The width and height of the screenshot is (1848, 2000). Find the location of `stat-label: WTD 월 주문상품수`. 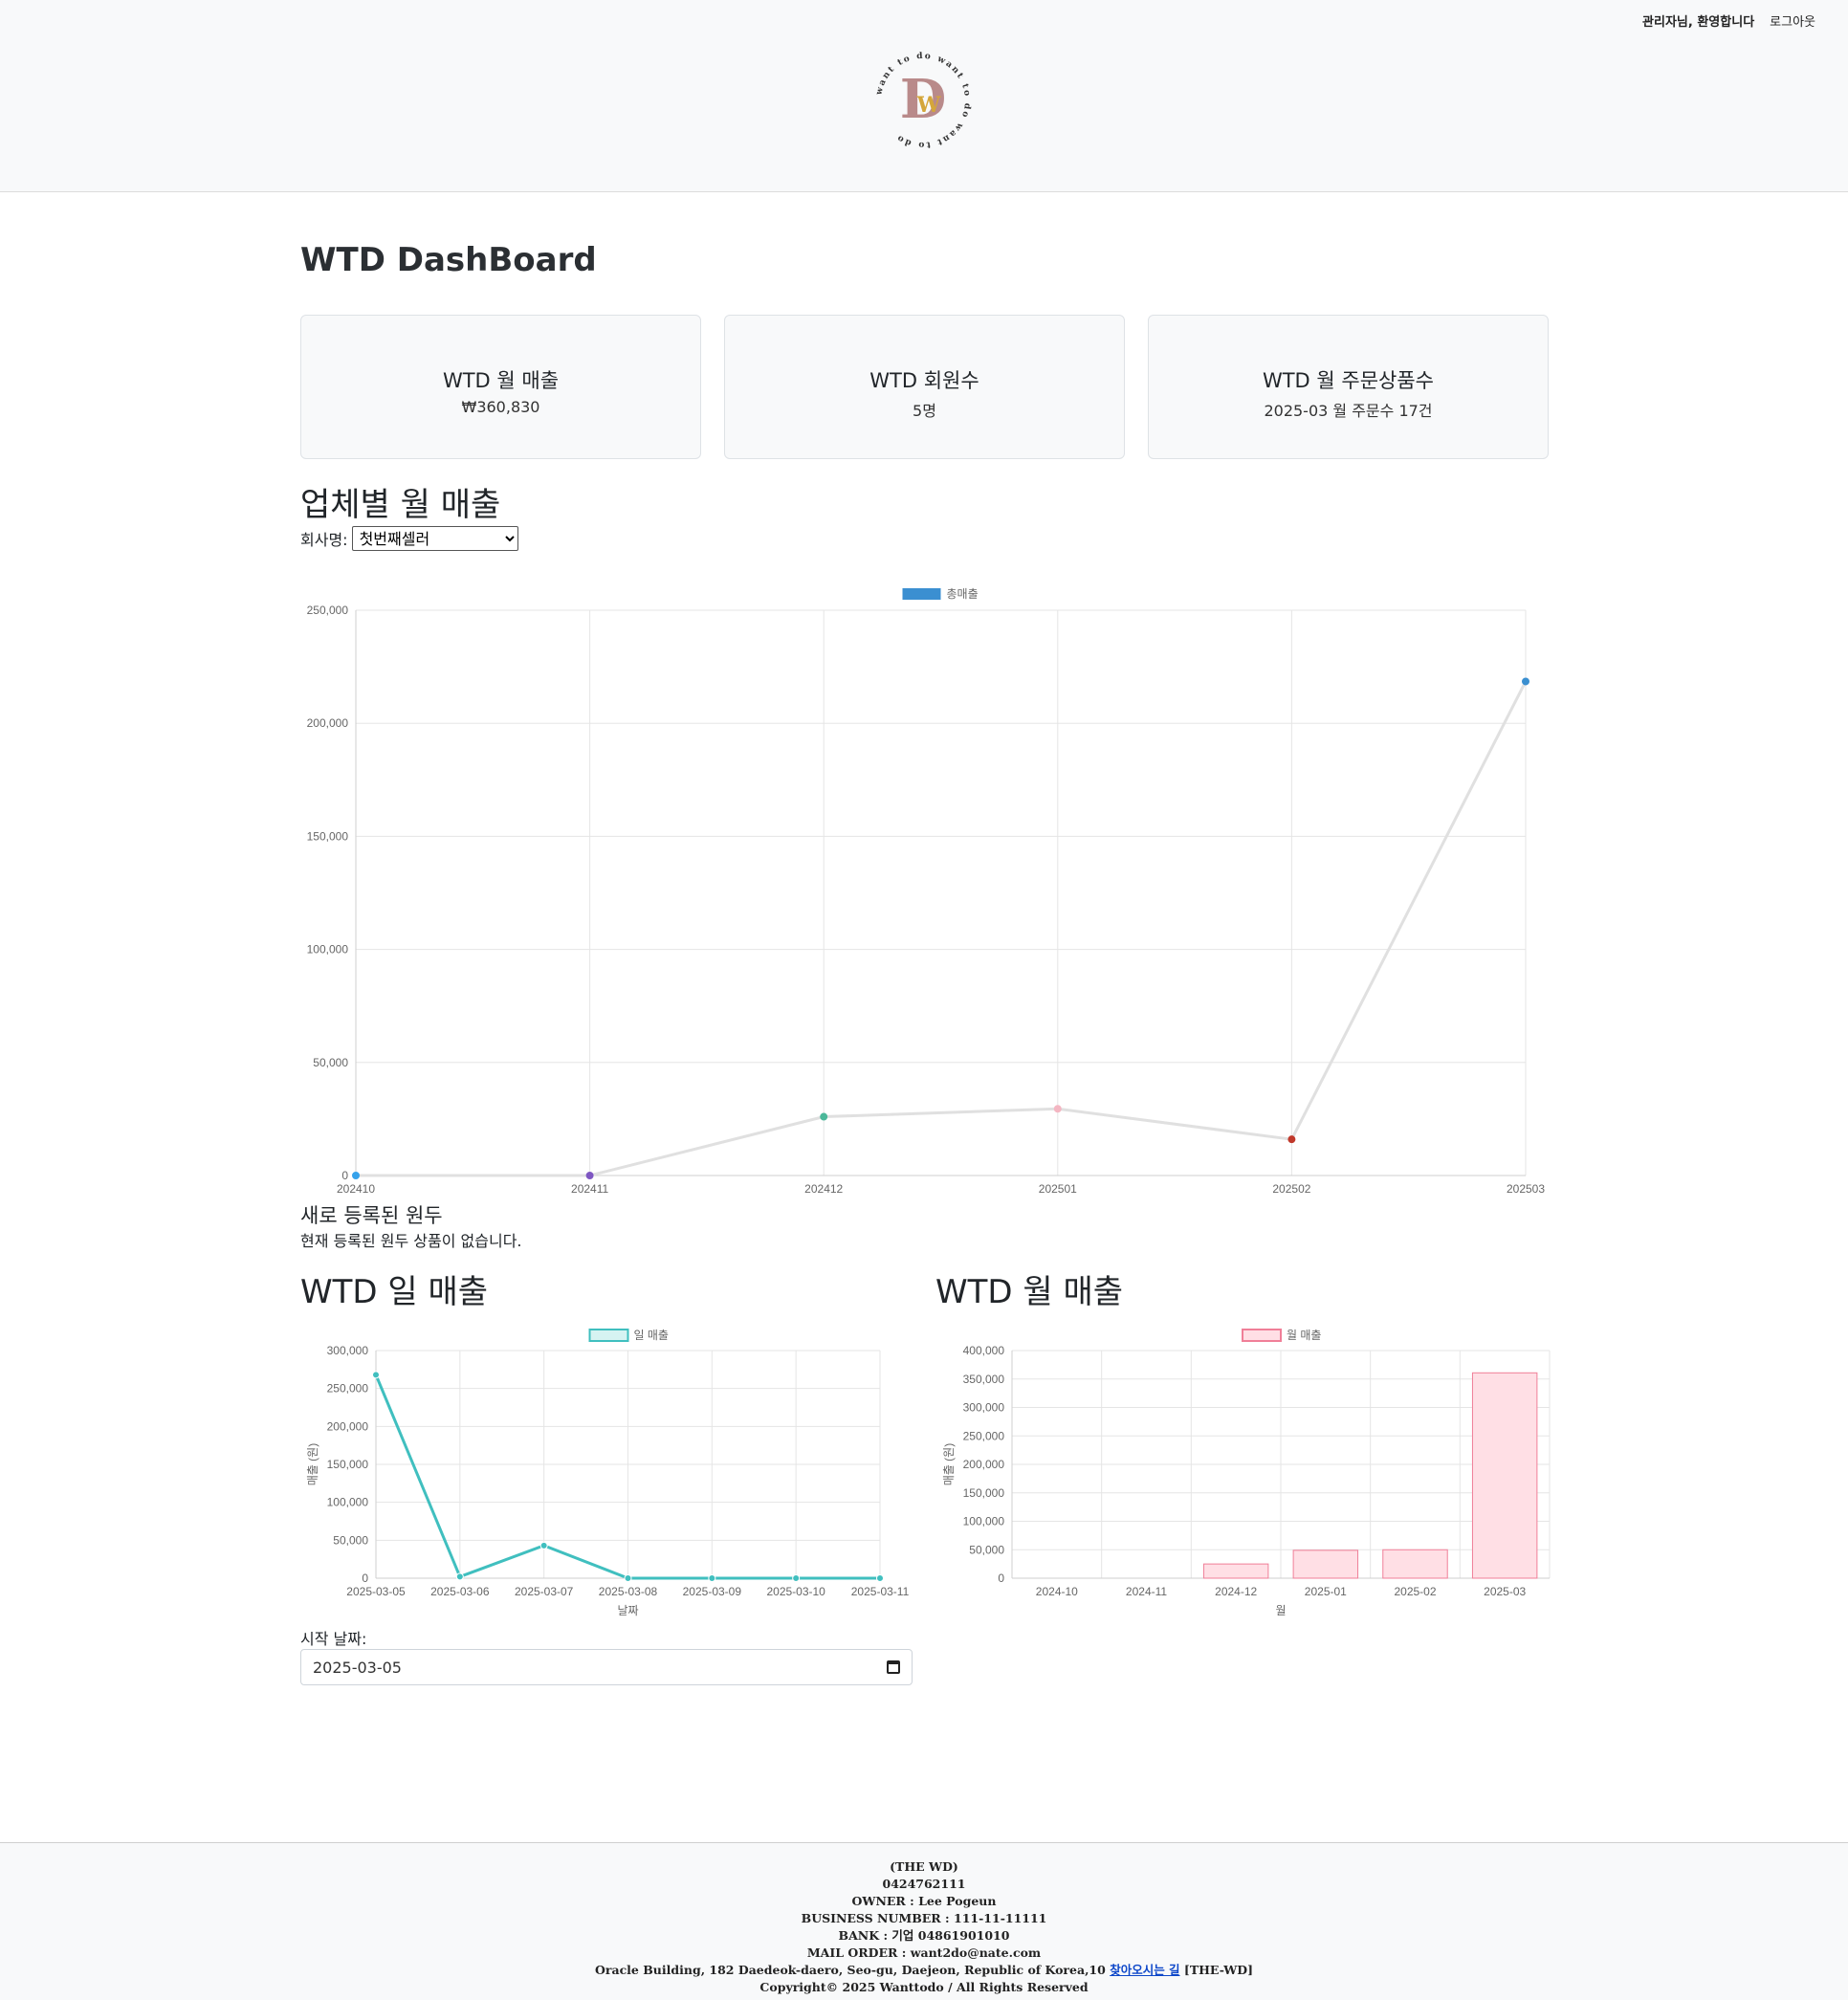

stat-label: WTD 월 주문상품수 is located at coordinates (1348, 380).